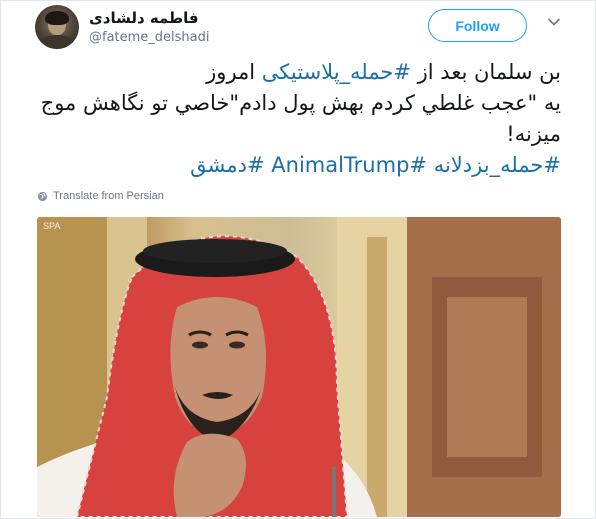 The width and height of the screenshot is (596, 519). Describe the element at coordinates (108, 196) in the screenshot. I see `translate-label: Translate from Persian` at that location.